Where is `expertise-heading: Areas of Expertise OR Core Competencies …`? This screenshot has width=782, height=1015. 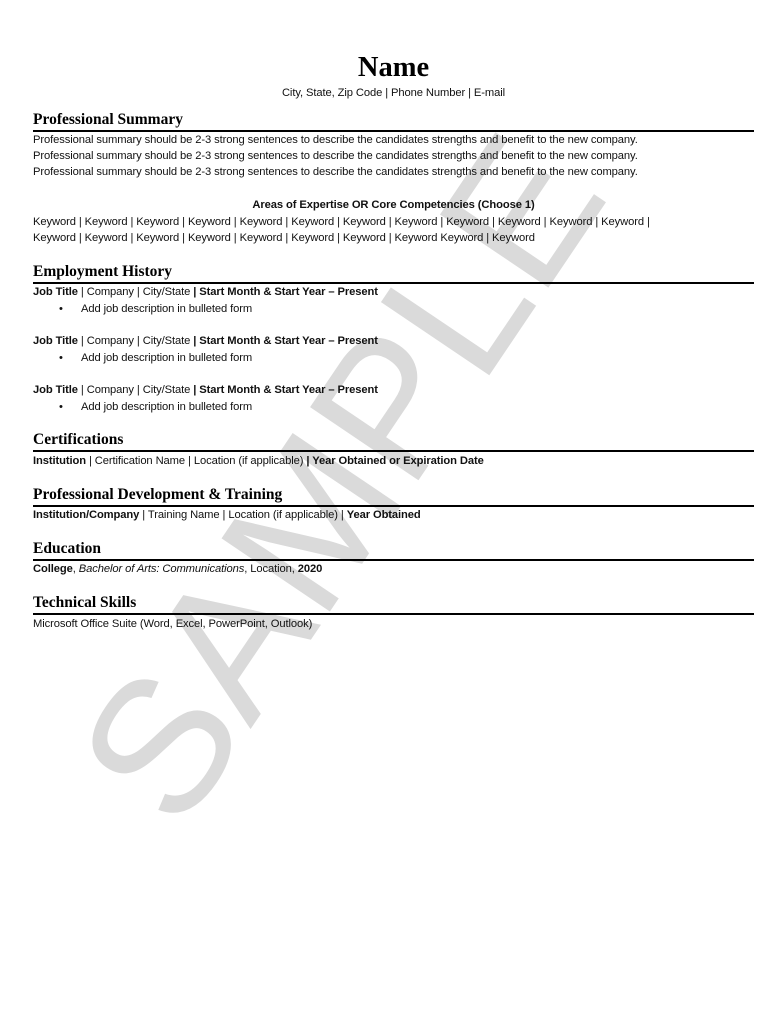
expertise-heading: Areas of Expertise OR Core Competencies … is located at coordinates (393, 205).